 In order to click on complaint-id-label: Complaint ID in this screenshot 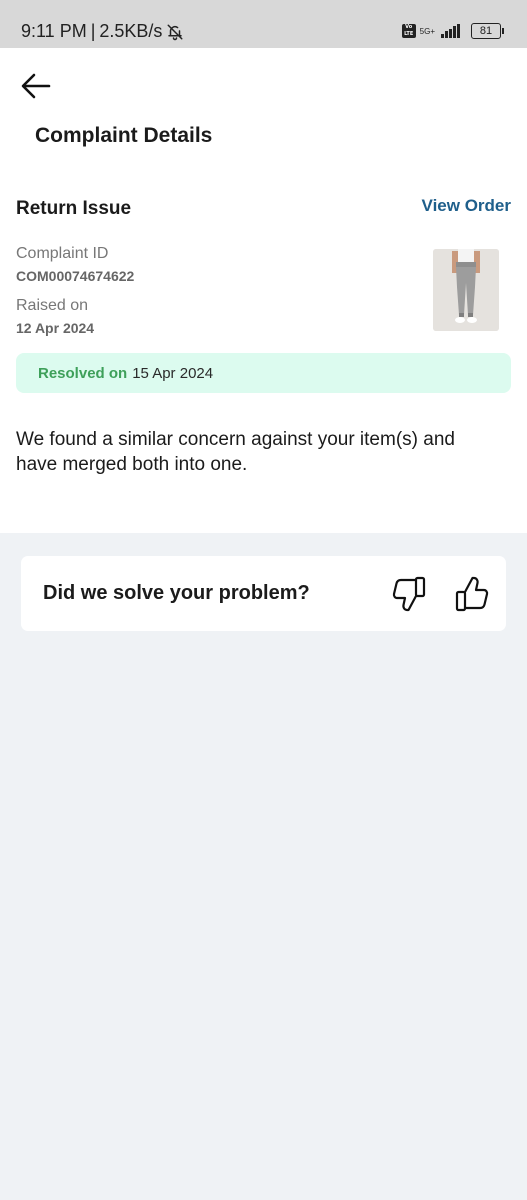, I will do `click(62, 253)`.